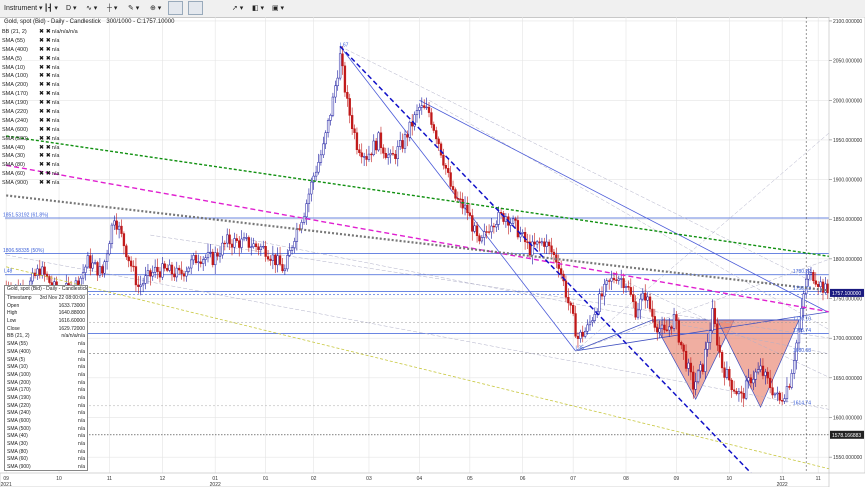 This screenshot has height=487, width=865. Describe the element at coordinates (155, 8) in the screenshot. I see `zoom-icon: ⊕ ▾` at that location.